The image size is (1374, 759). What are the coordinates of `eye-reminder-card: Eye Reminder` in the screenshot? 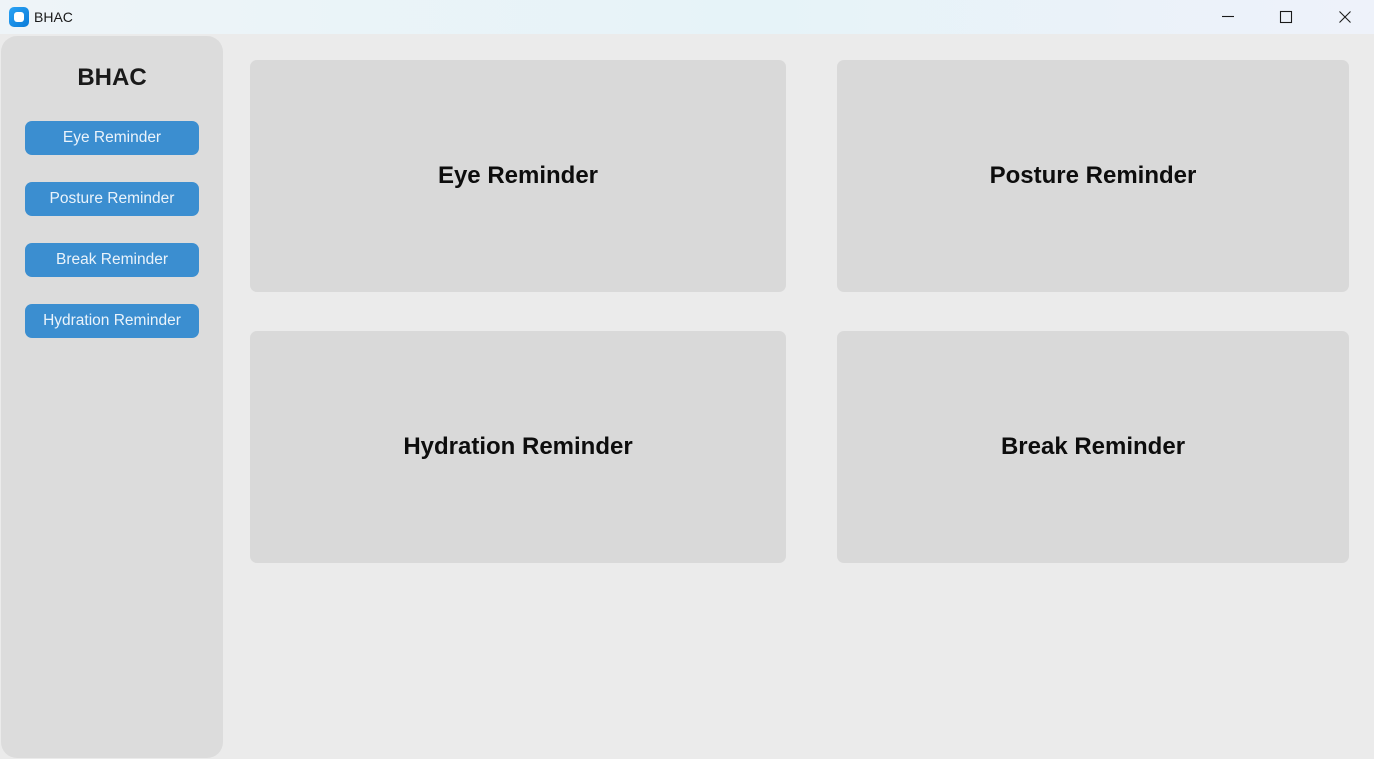 It's located at (518, 176).